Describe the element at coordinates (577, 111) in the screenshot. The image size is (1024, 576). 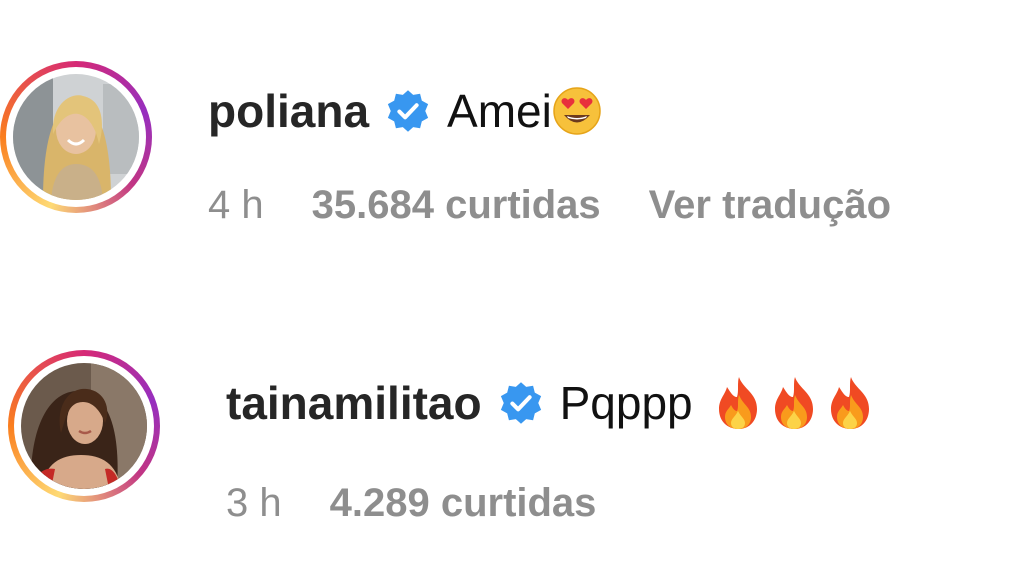
I see `heart-eyes-emoji-icon` at that location.